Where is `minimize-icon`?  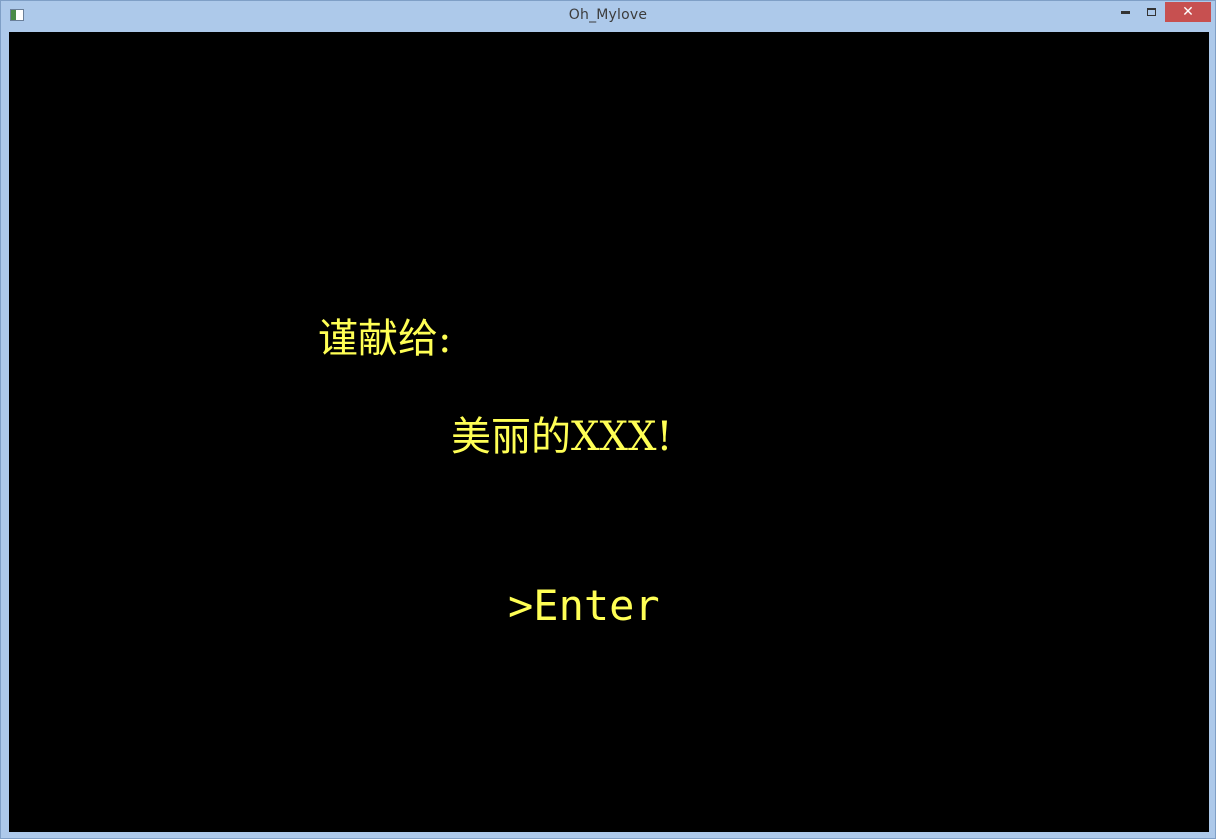
minimize-icon is located at coordinates (1125, 12).